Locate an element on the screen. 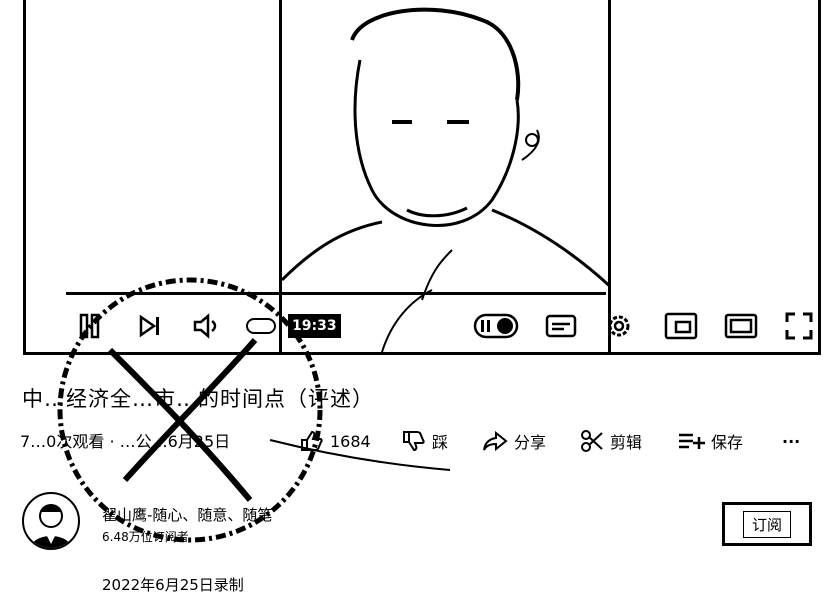 This screenshot has width=833, height=602. theater-button is located at coordinates (741, 326).